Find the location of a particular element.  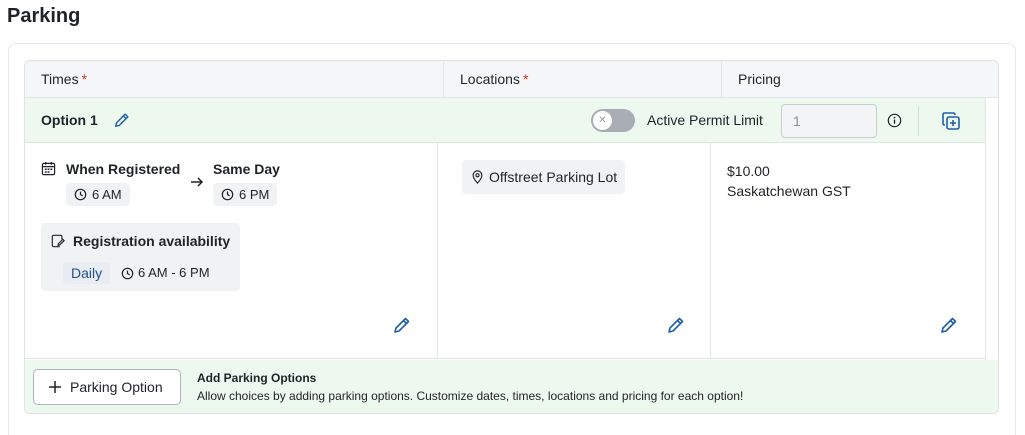

option-label: Option 1 is located at coordinates (69, 120).